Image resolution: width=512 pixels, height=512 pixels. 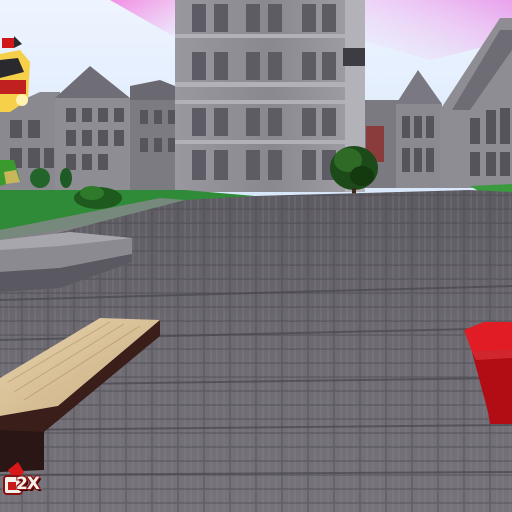 I want to click on hud-character-badge: 2X, so click(x=29, y=482).